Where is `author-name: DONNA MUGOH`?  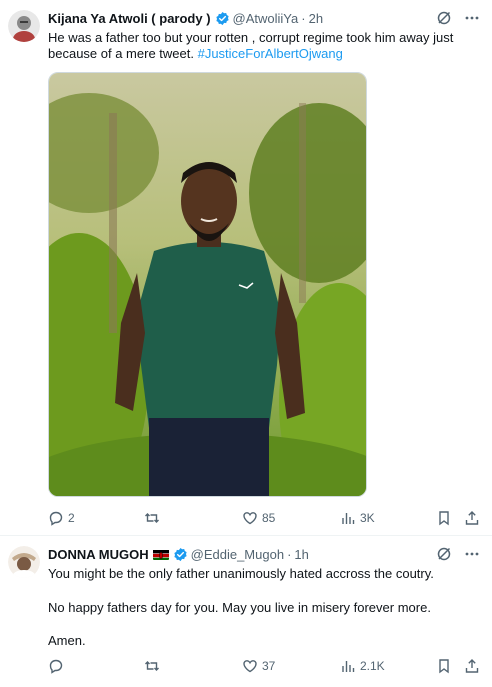 author-name: DONNA MUGOH is located at coordinates (98, 554).